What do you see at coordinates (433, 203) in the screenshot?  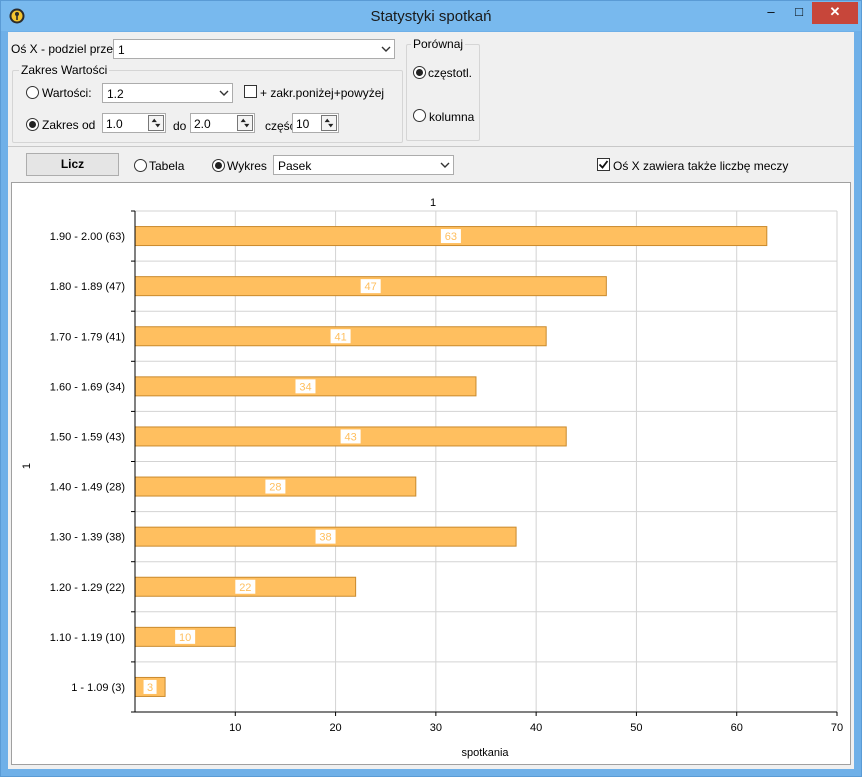 I see `chart-title: 1` at bounding box center [433, 203].